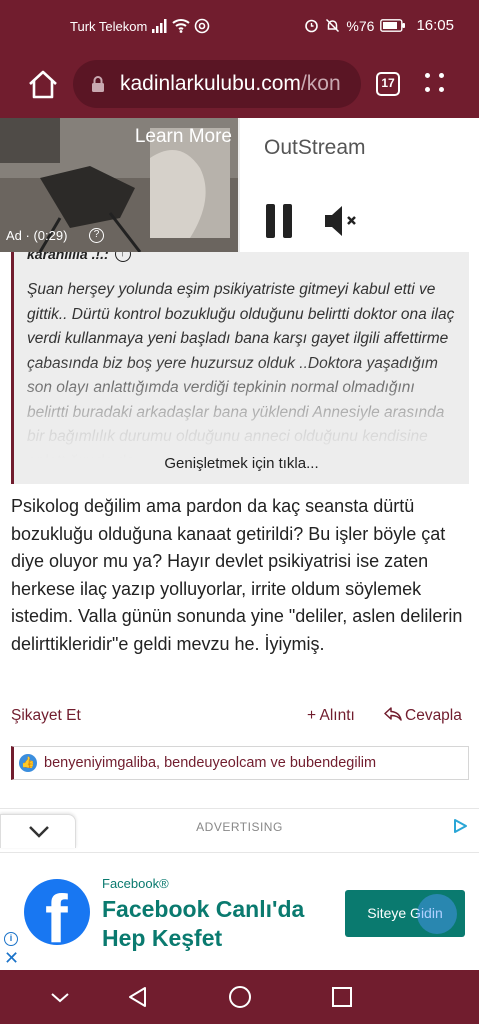  I want to click on video-ad: Learn More Ad · (0:29) ?, so click(119, 185).